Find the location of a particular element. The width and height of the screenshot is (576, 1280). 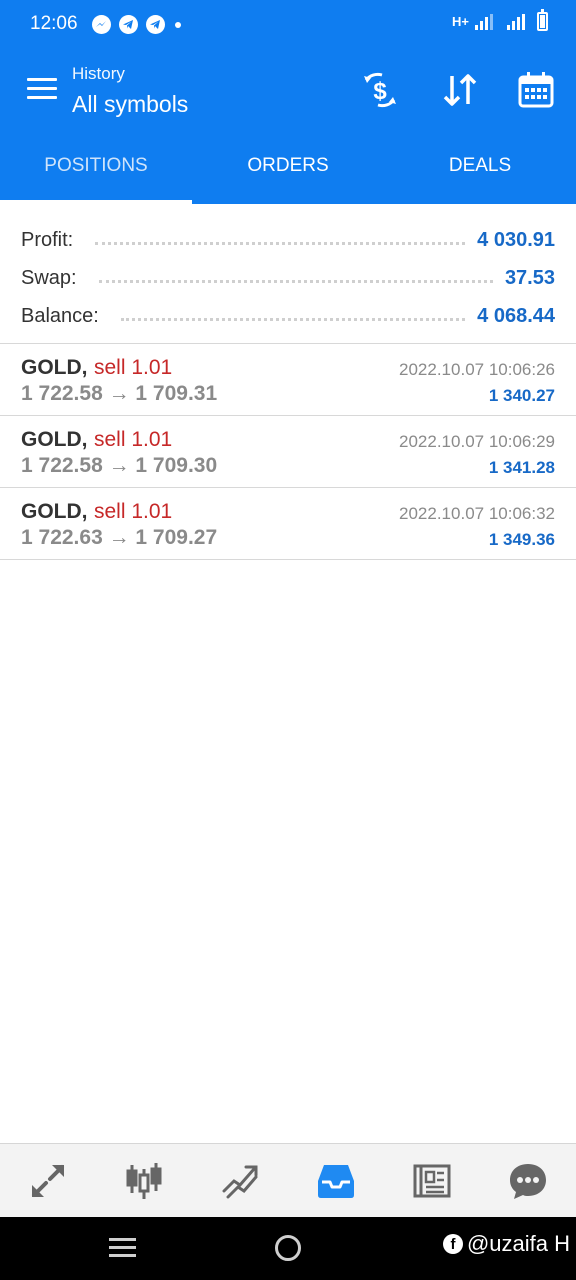

menu-icon is located at coordinates (42, 79).